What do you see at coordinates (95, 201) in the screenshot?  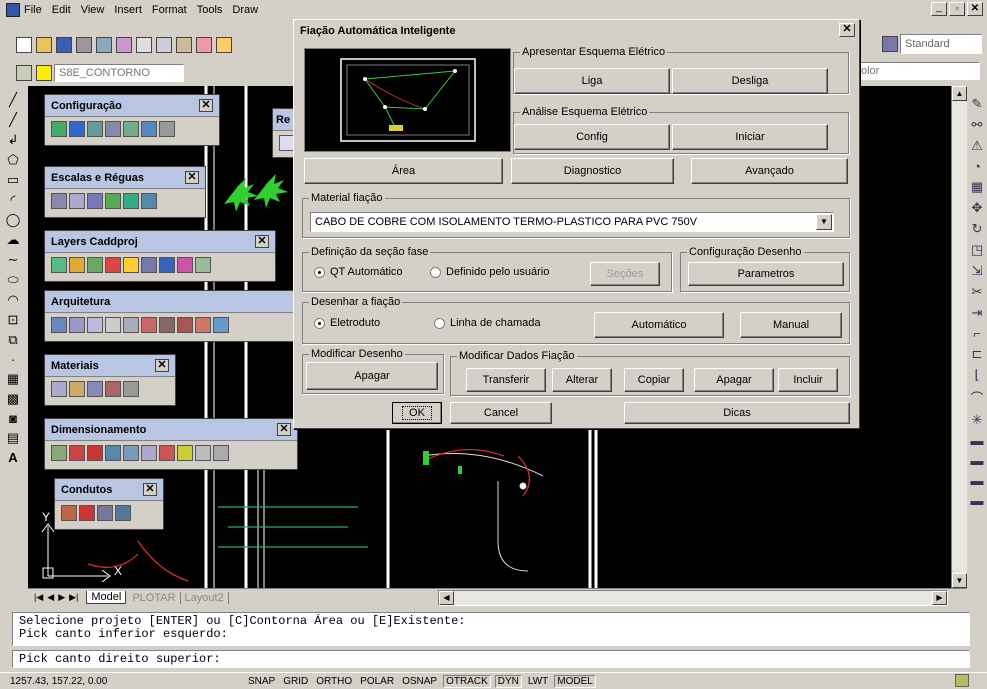 I see `escala-tool-3-icon` at bounding box center [95, 201].